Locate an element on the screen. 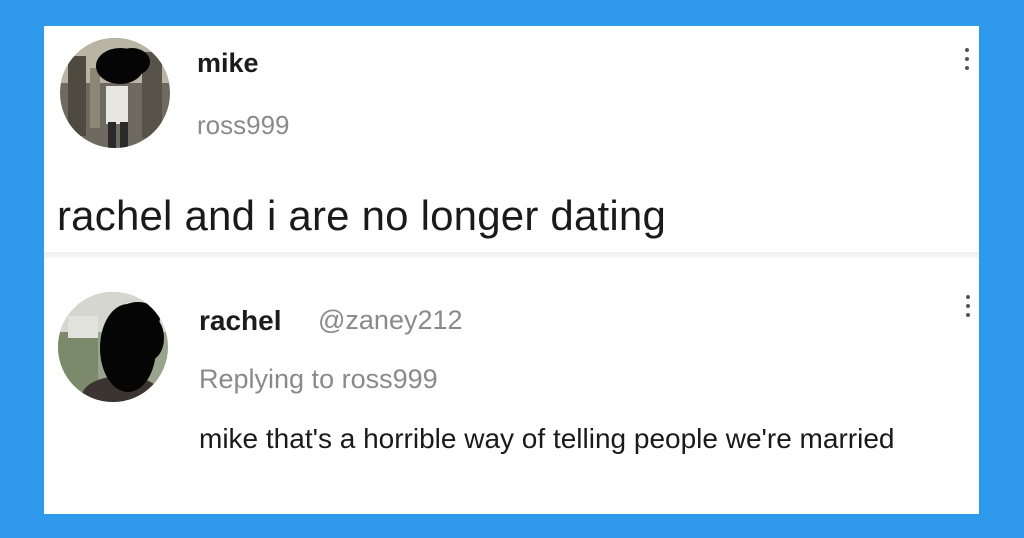 This screenshot has height=538, width=1024. replying-to-label: Replying to ross999 is located at coordinates (318, 379).